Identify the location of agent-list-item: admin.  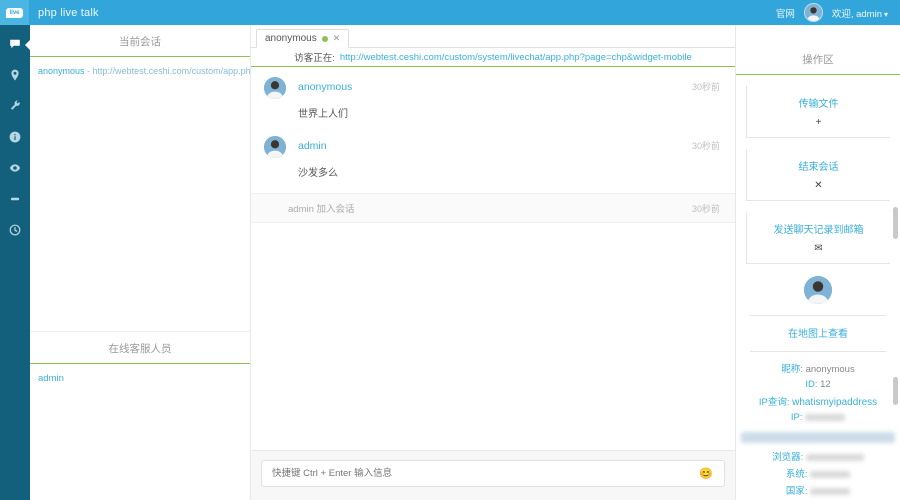
(140, 378).